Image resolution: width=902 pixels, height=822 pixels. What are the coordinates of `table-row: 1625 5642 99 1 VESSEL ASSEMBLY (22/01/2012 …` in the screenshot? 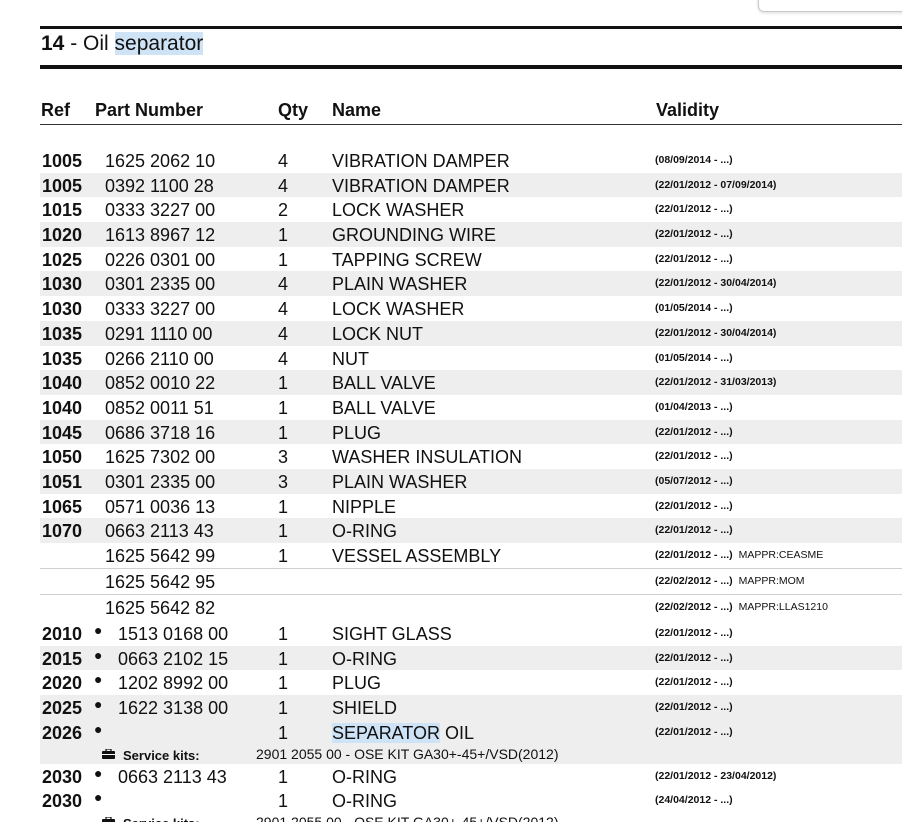 It's located at (471, 555).